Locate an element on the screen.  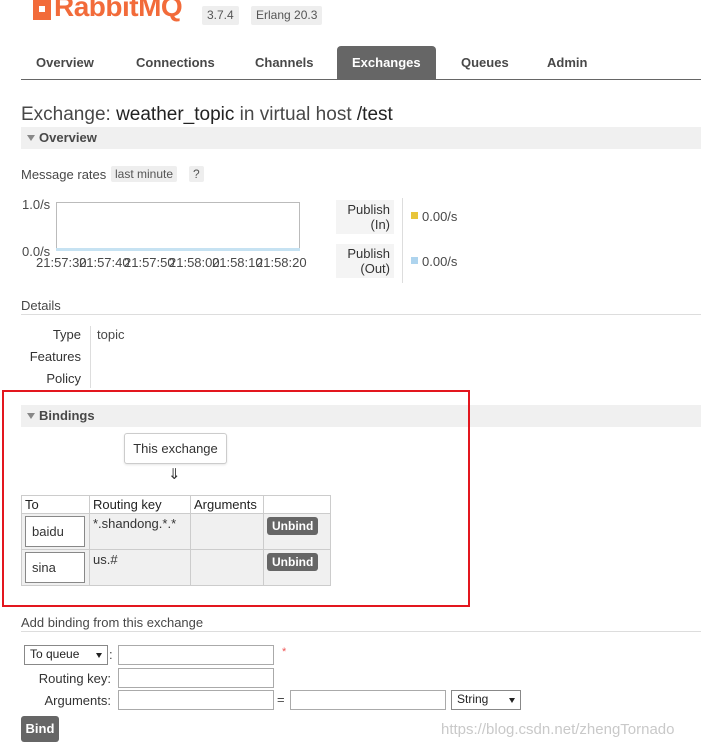
overview-header-label: Overview is located at coordinates (68, 137).